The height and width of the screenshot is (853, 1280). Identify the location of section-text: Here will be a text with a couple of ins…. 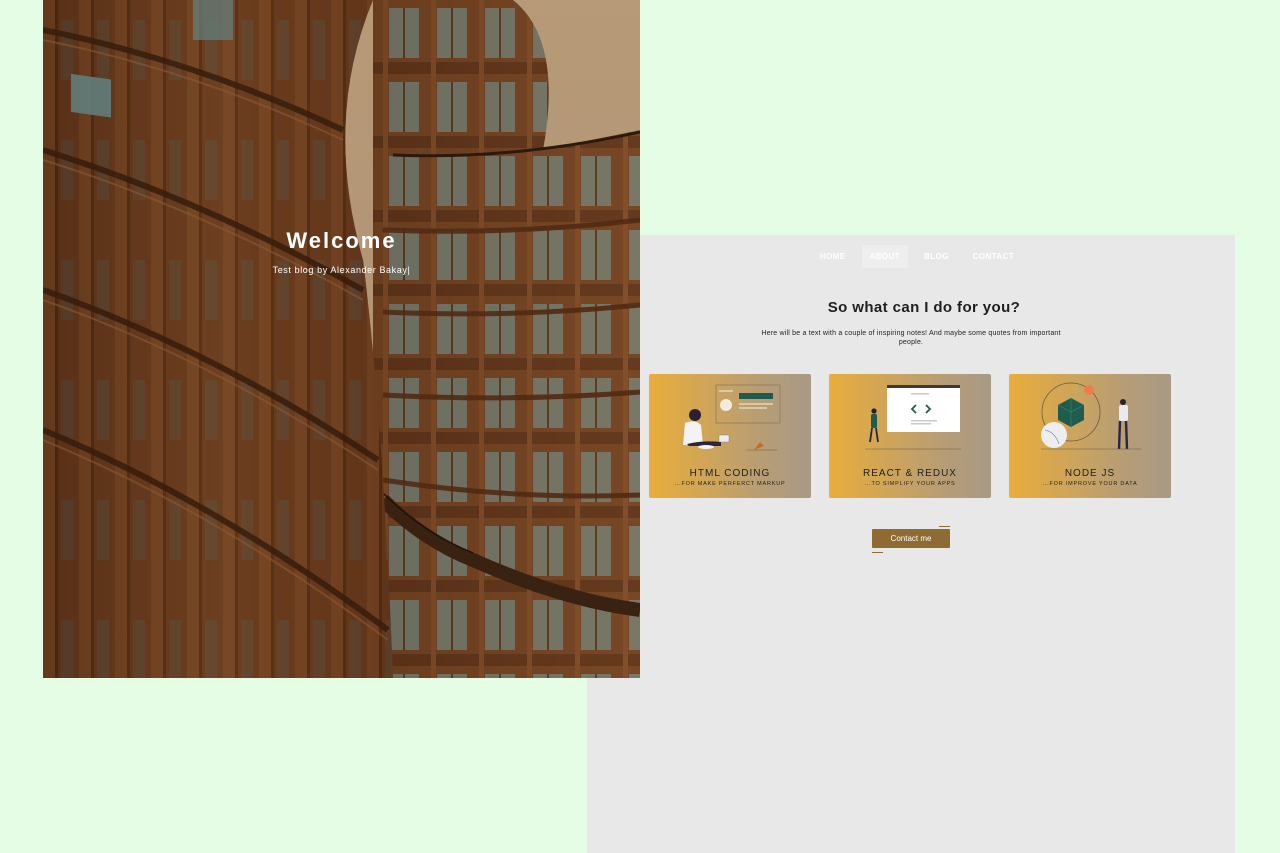
(911, 338).